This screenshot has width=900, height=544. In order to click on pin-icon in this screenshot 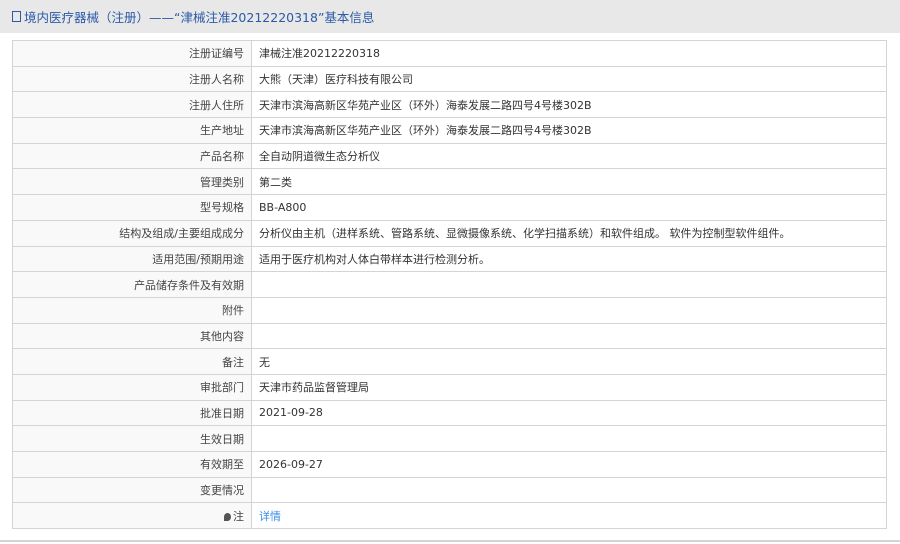, I will do `click(227, 516)`.